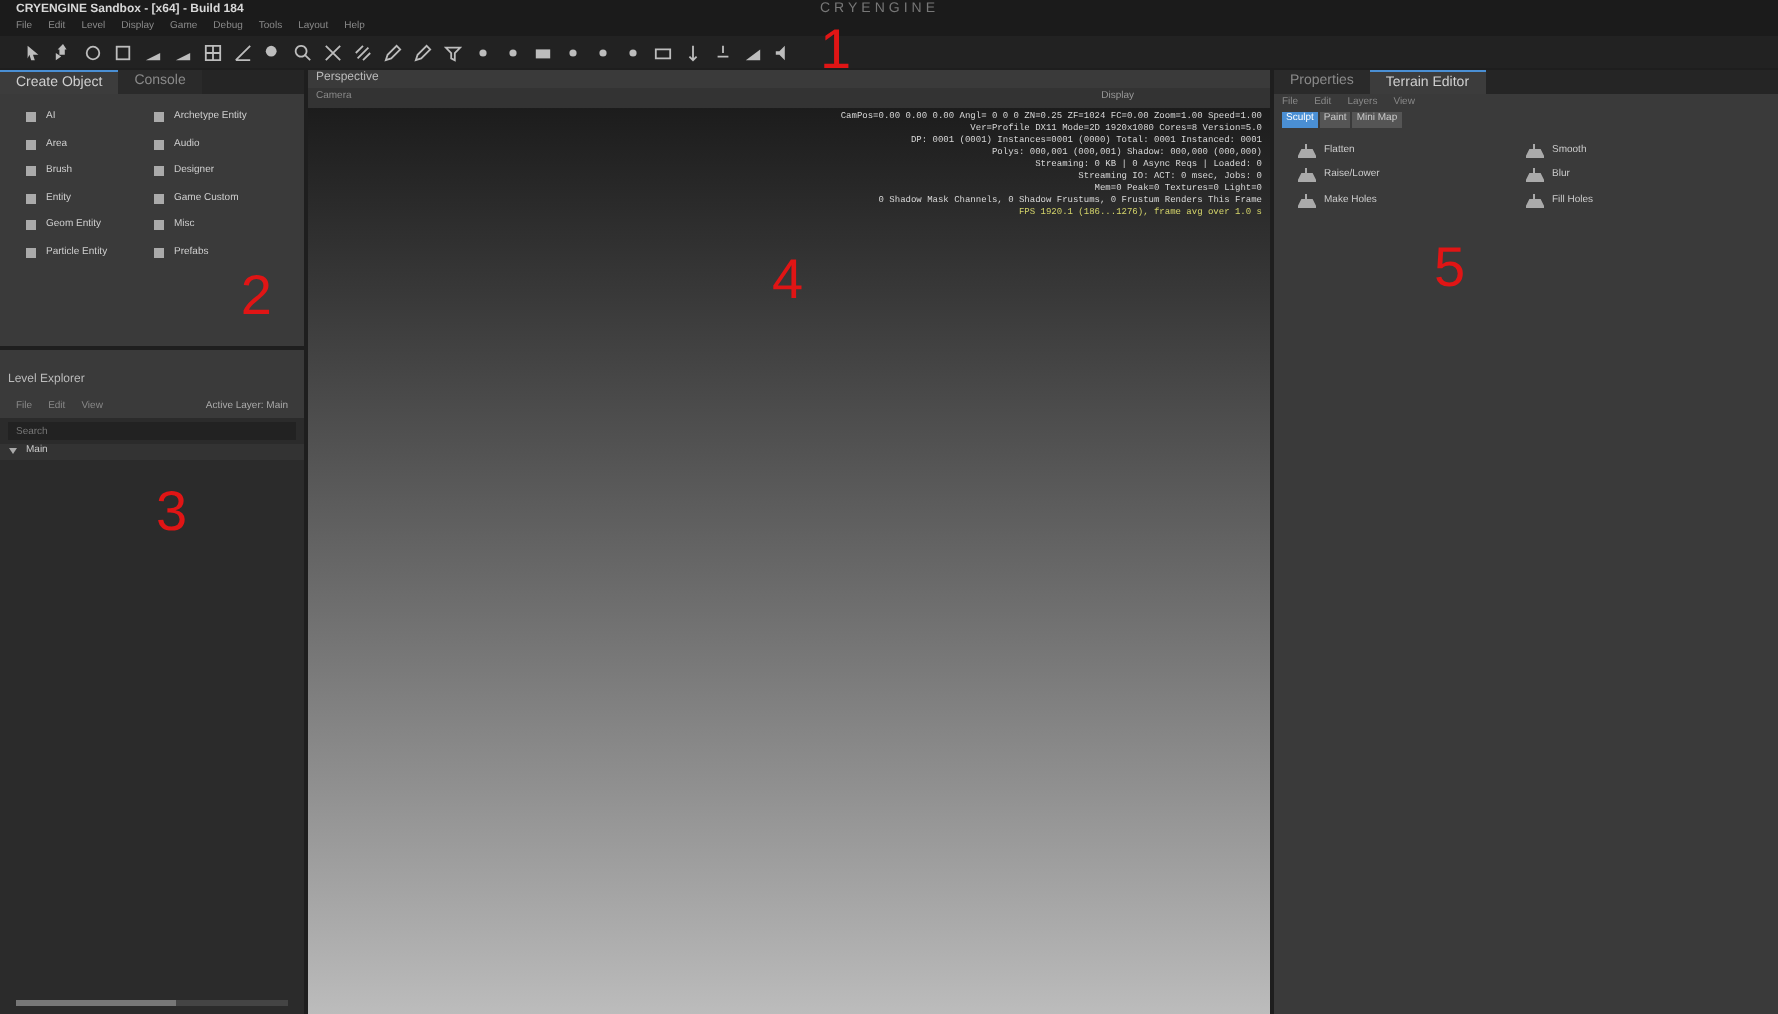 This screenshot has width=1778, height=1014. Describe the element at coordinates (63, 52) in the screenshot. I see `move-icon` at that location.